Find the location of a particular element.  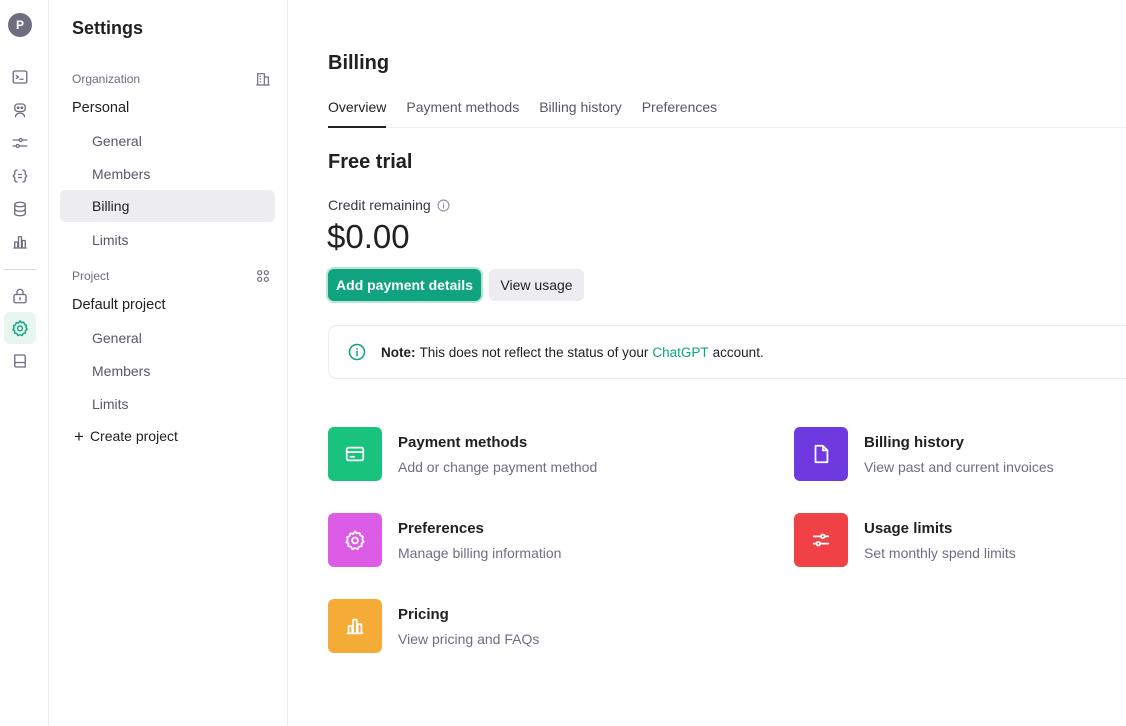

rail-divider is located at coordinates (20, 269).